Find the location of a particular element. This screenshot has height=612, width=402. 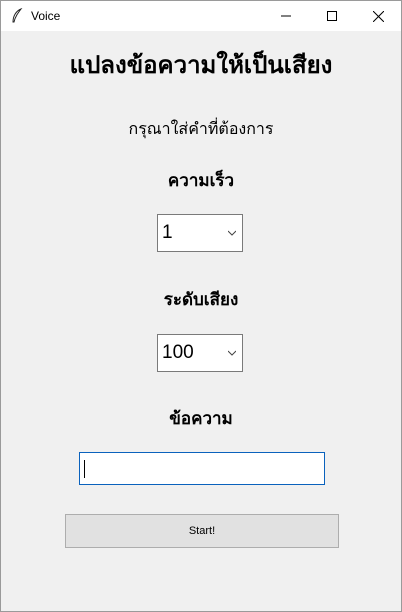

minimize-button is located at coordinates (286, 16).